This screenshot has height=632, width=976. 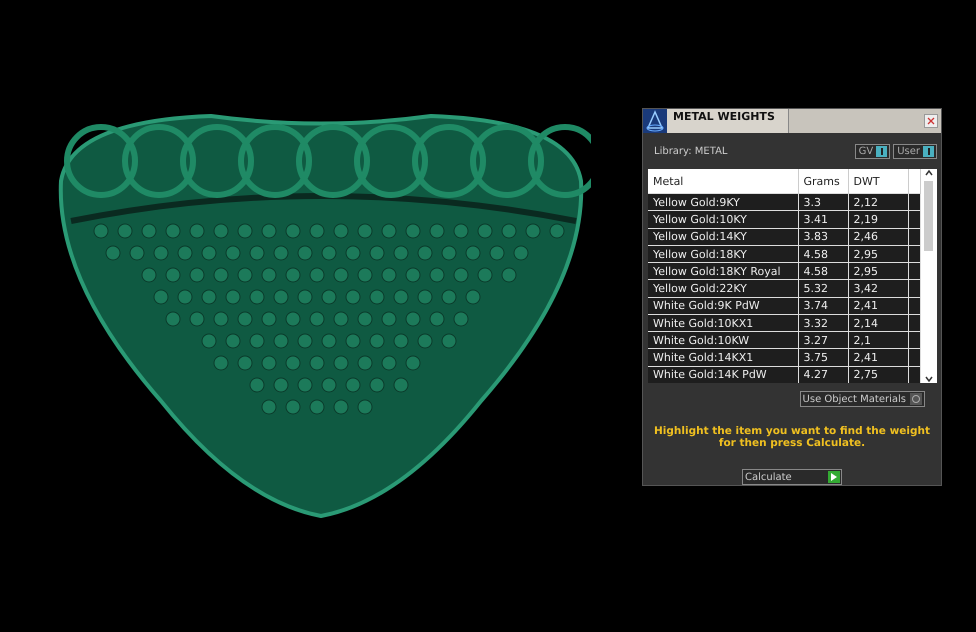 What do you see at coordinates (723, 357) in the screenshot?
I see `metal-cell: White Gold:14KX1` at bounding box center [723, 357].